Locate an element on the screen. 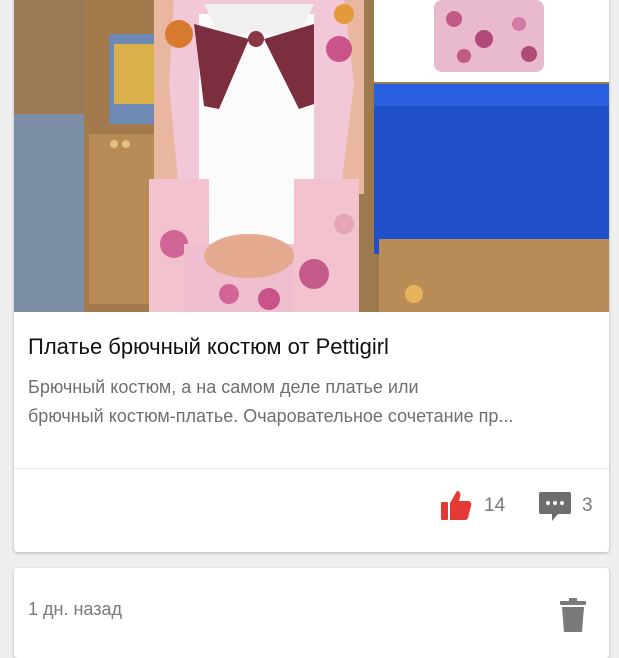 The width and height of the screenshot is (619, 658). next-post-card: 1 дн. назад is located at coordinates (311, 613).